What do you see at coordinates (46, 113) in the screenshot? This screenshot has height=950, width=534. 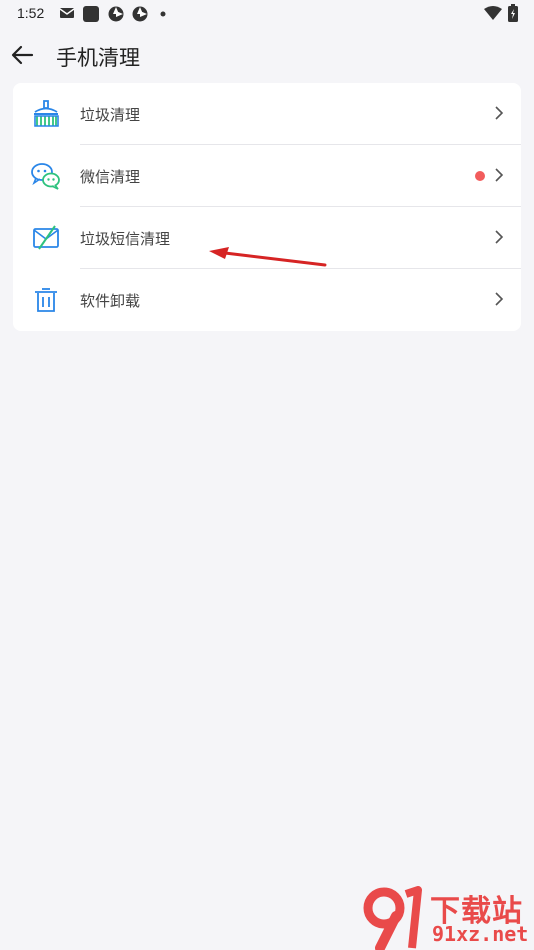 I see `broom-icon` at bounding box center [46, 113].